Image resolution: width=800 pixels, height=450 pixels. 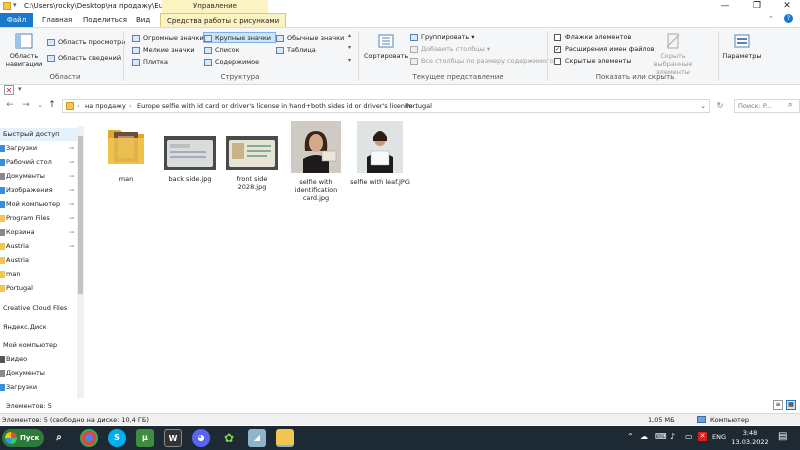 I want to click on clock: 3:48 13.03.2022, so click(x=750, y=438).